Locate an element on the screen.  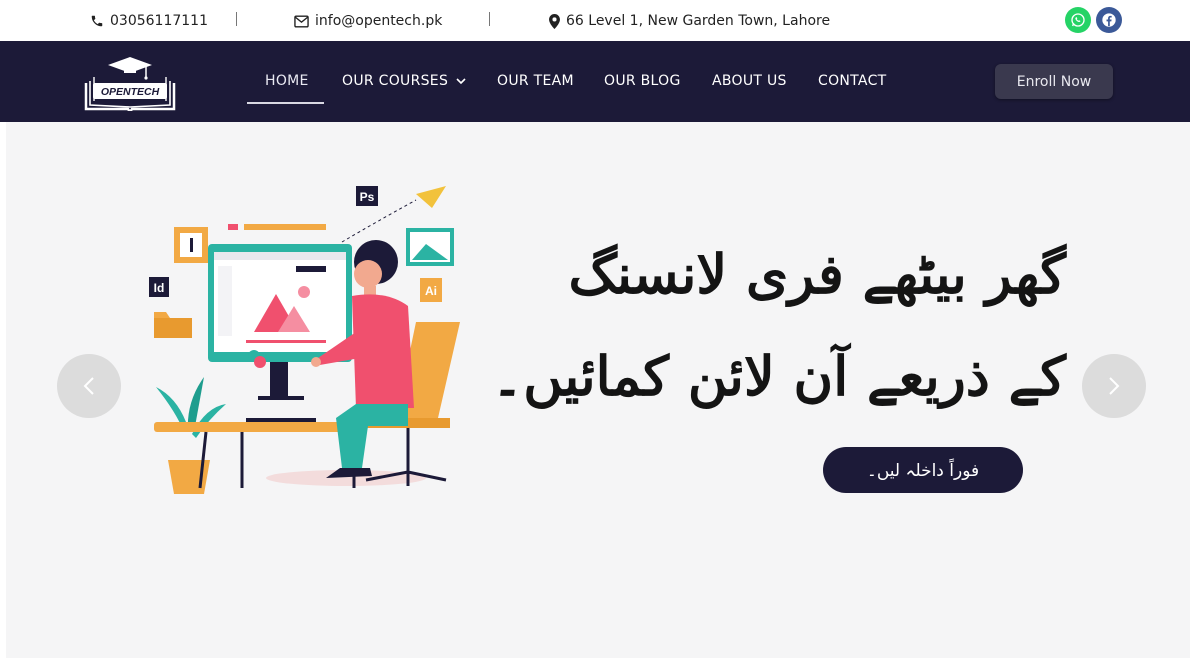
map-pin-icon is located at coordinates (554, 21).